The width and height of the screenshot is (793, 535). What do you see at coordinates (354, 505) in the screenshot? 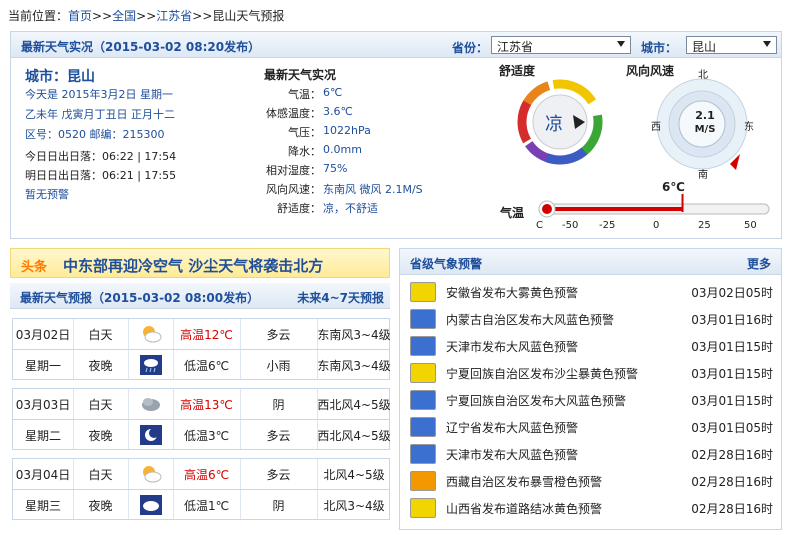
I see `forecast-wind: 北风3~4级` at bounding box center [354, 505].